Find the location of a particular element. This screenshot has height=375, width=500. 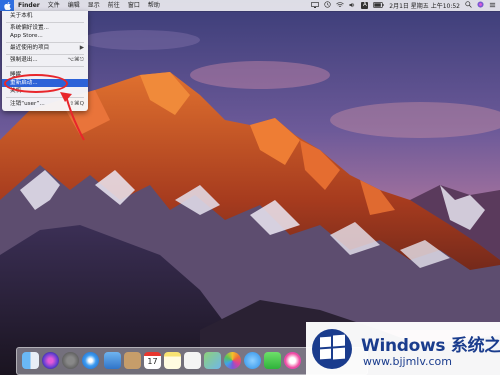

menu-finder: Finder is located at coordinates (29, 5).